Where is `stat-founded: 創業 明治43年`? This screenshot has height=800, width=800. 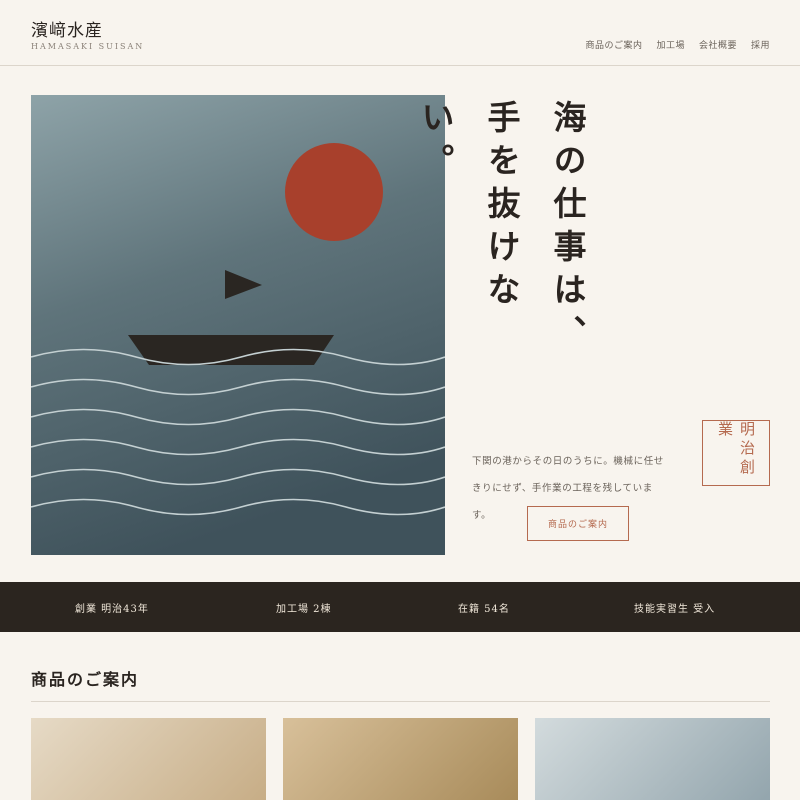 stat-founded: 創業 明治43年 is located at coordinates (112, 609).